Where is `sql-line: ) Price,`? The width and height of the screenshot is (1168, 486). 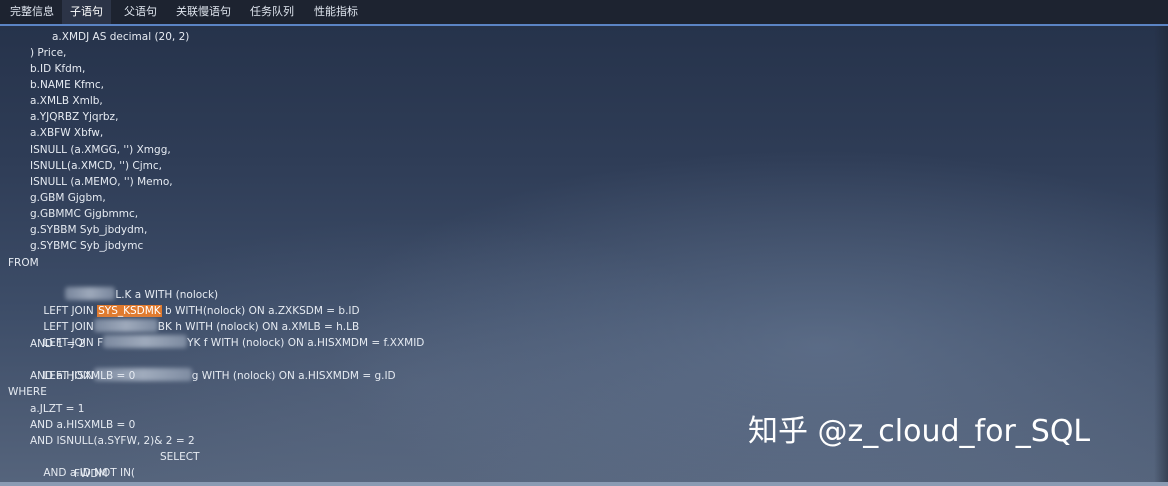
sql-line: ) Price, is located at coordinates (48, 53).